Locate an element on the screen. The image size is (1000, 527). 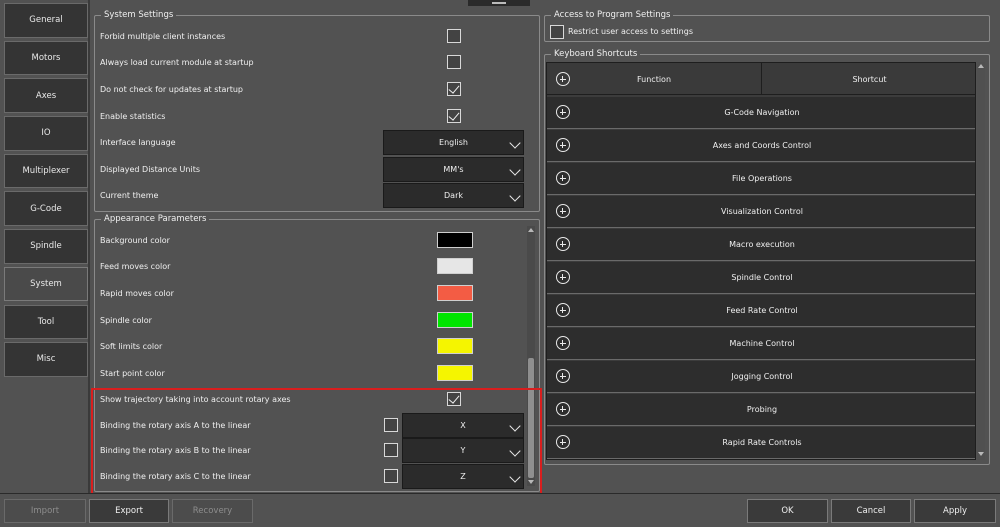
current-theme-value: Dark is located at coordinates (453, 195).